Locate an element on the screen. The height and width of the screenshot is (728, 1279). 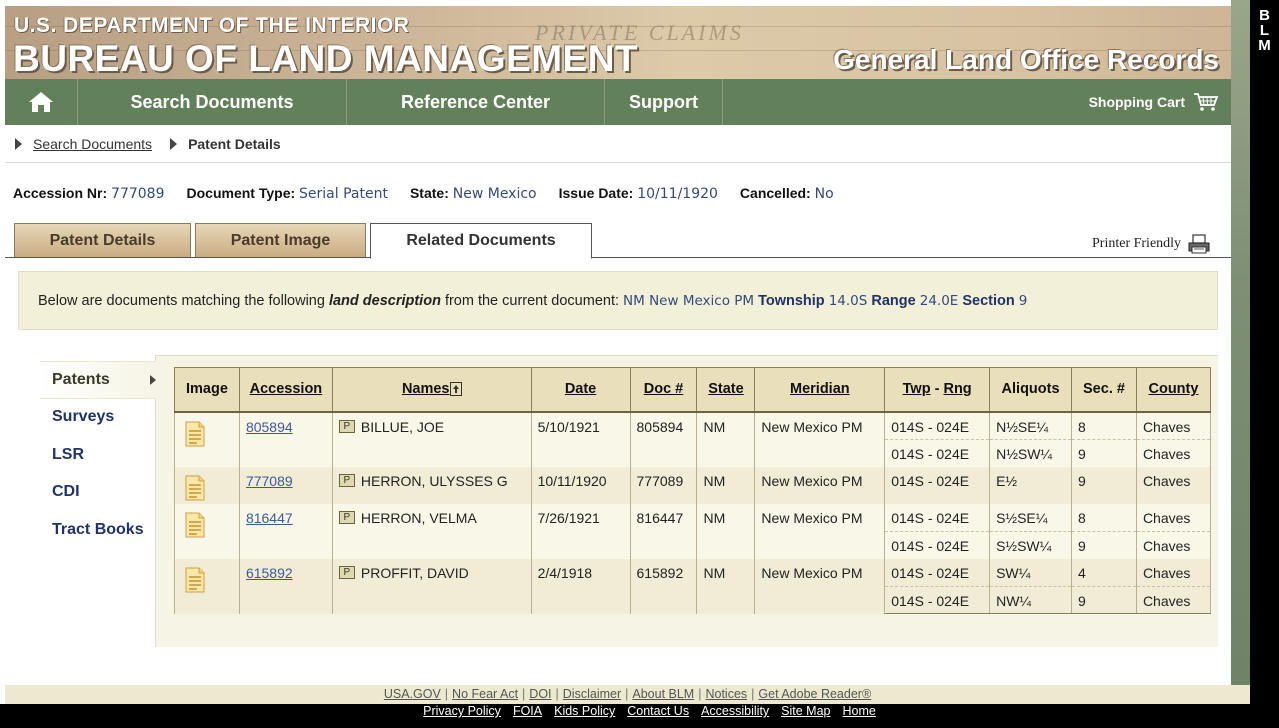
cell-sec: 8 is located at coordinates (1104, 517).